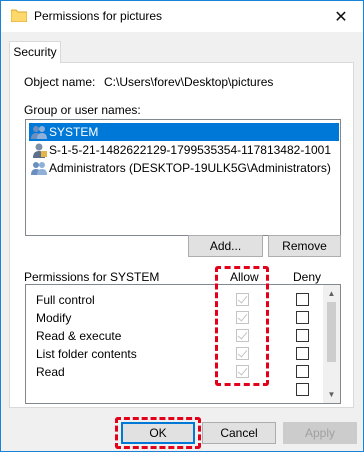  What do you see at coordinates (60, 82) in the screenshot?
I see `object-name-label: Object name:` at bounding box center [60, 82].